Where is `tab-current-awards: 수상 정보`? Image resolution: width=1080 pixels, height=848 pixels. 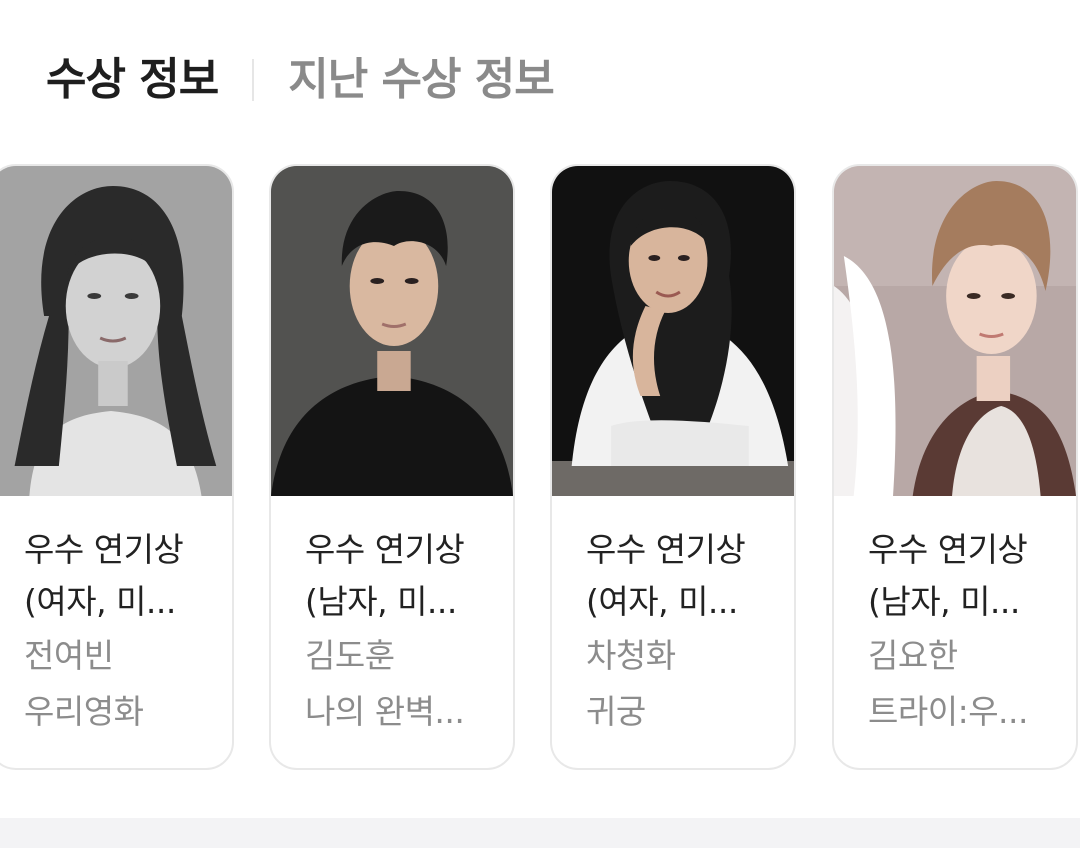
tab-current-awards: 수상 정보 is located at coordinates (132, 80).